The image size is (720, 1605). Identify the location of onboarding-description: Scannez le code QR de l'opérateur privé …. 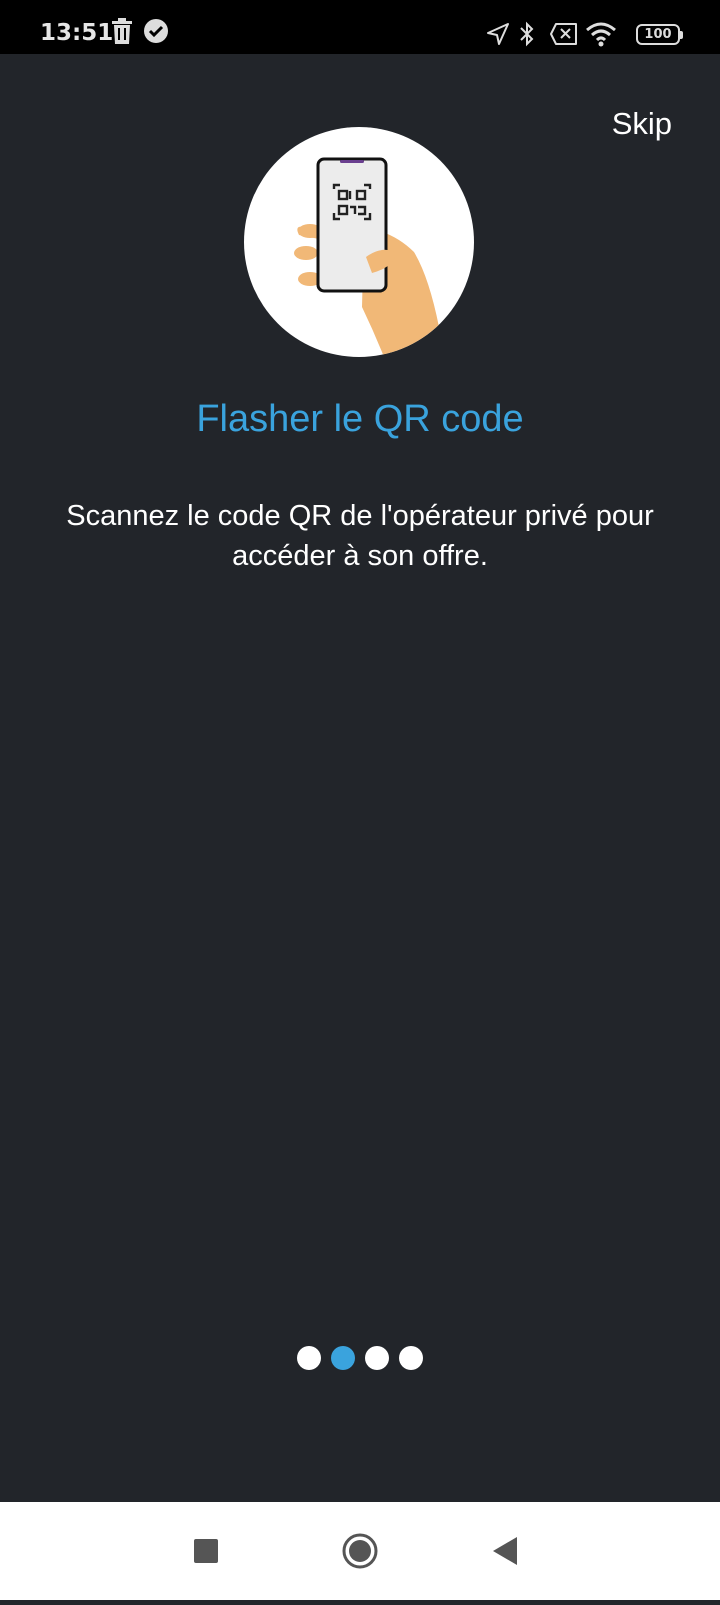
(360, 536).